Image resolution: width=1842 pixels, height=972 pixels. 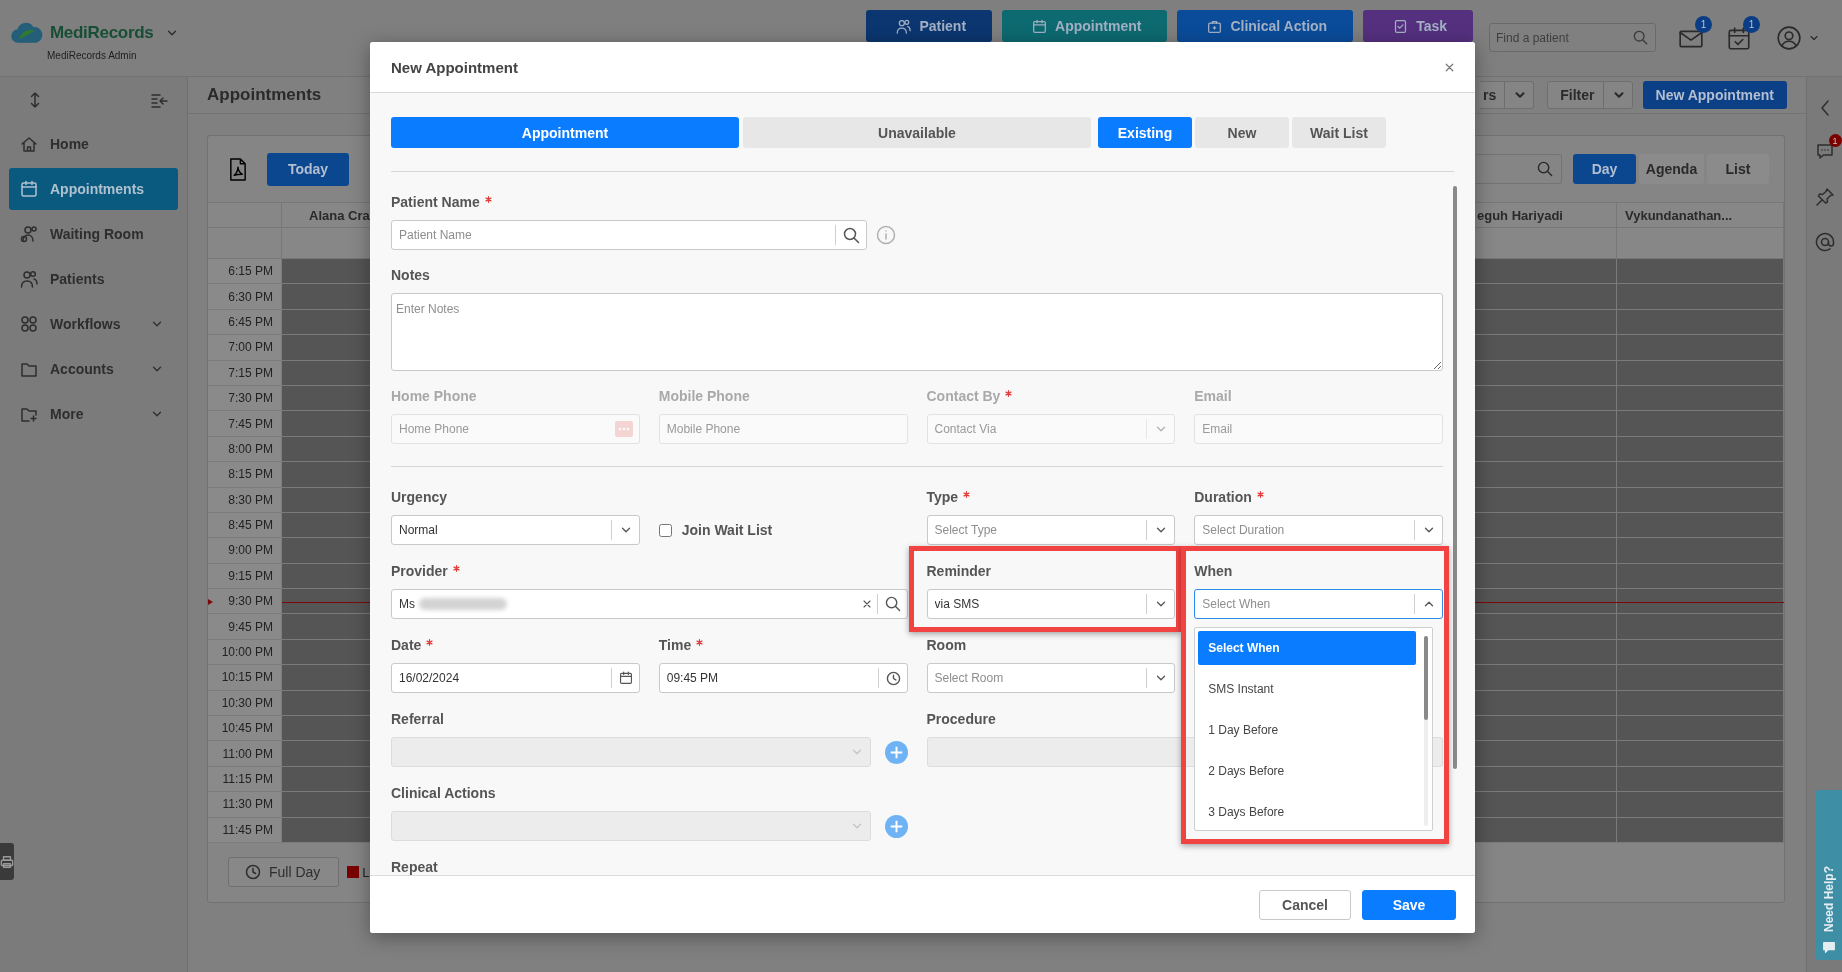 I want to click on time-label: 8:15 PM, so click(x=245, y=475).